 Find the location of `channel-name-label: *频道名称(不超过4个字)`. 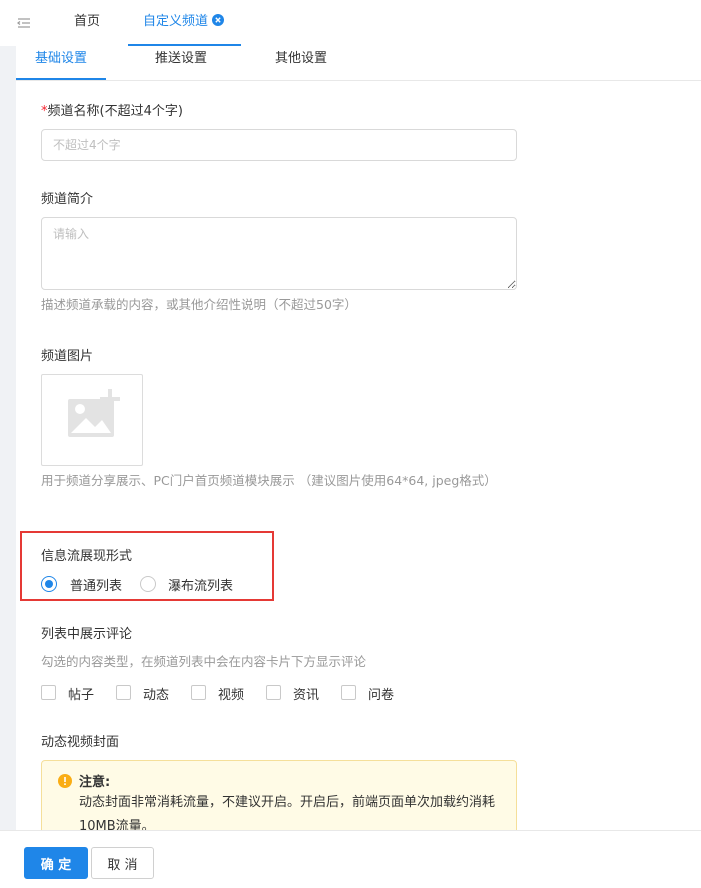

channel-name-label: *频道名称(不超过4个字) is located at coordinates (112, 109).